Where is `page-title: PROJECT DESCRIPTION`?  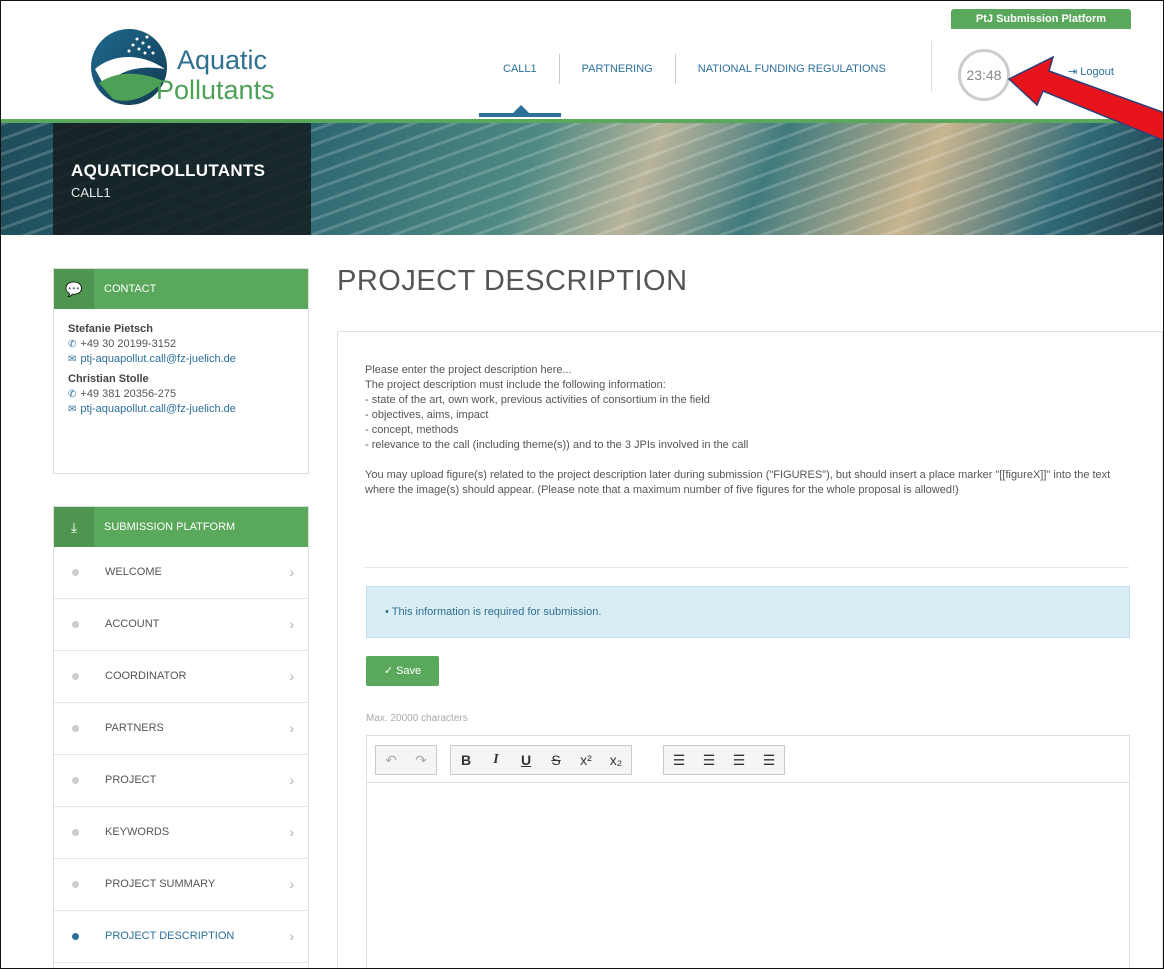 page-title: PROJECT DESCRIPTION is located at coordinates (512, 281).